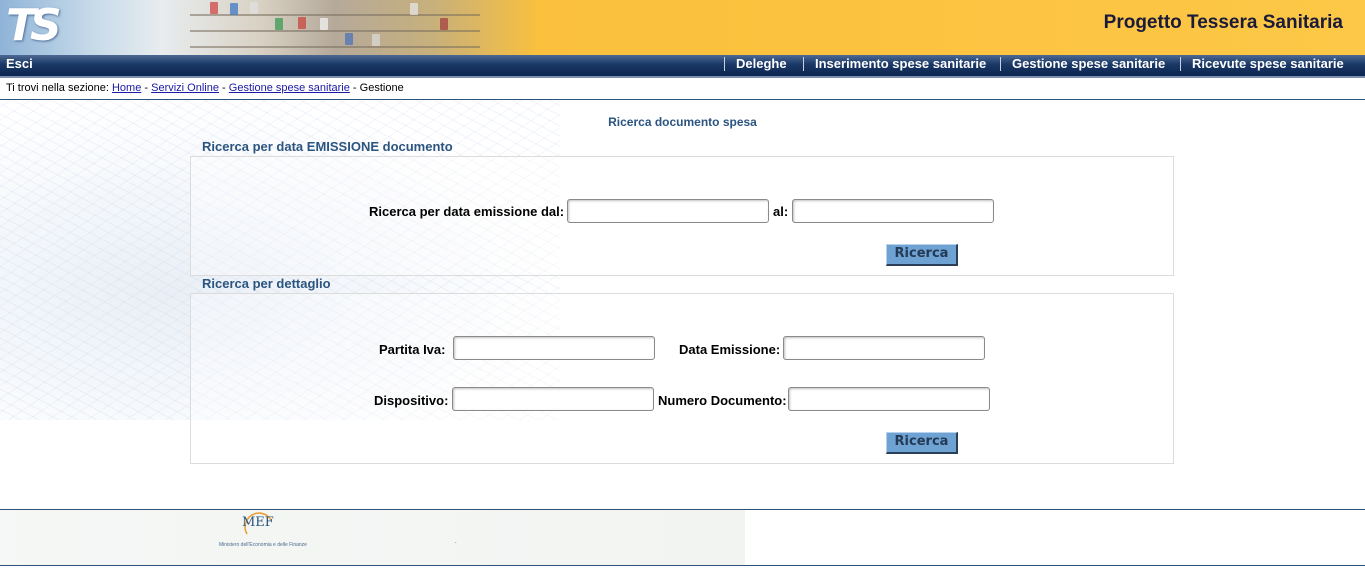 This screenshot has height=574, width=1365. What do you see at coordinates (682, 27) in the screenshot?
I see `header-banner: TS Progetto Tessera Sanitaria` at bounding box center [682, 27].